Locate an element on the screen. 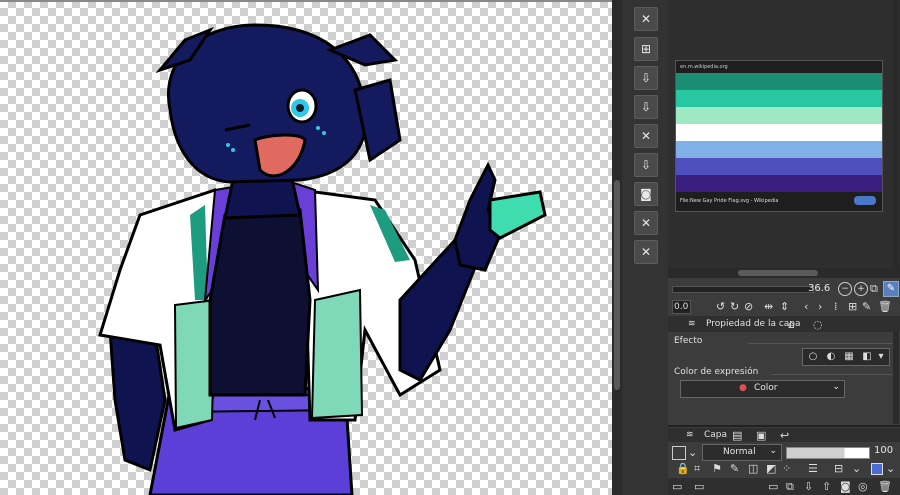 The width and height of the screenshot is (900, 495). expression-color-value: Color is located at coordinates (766, 388).